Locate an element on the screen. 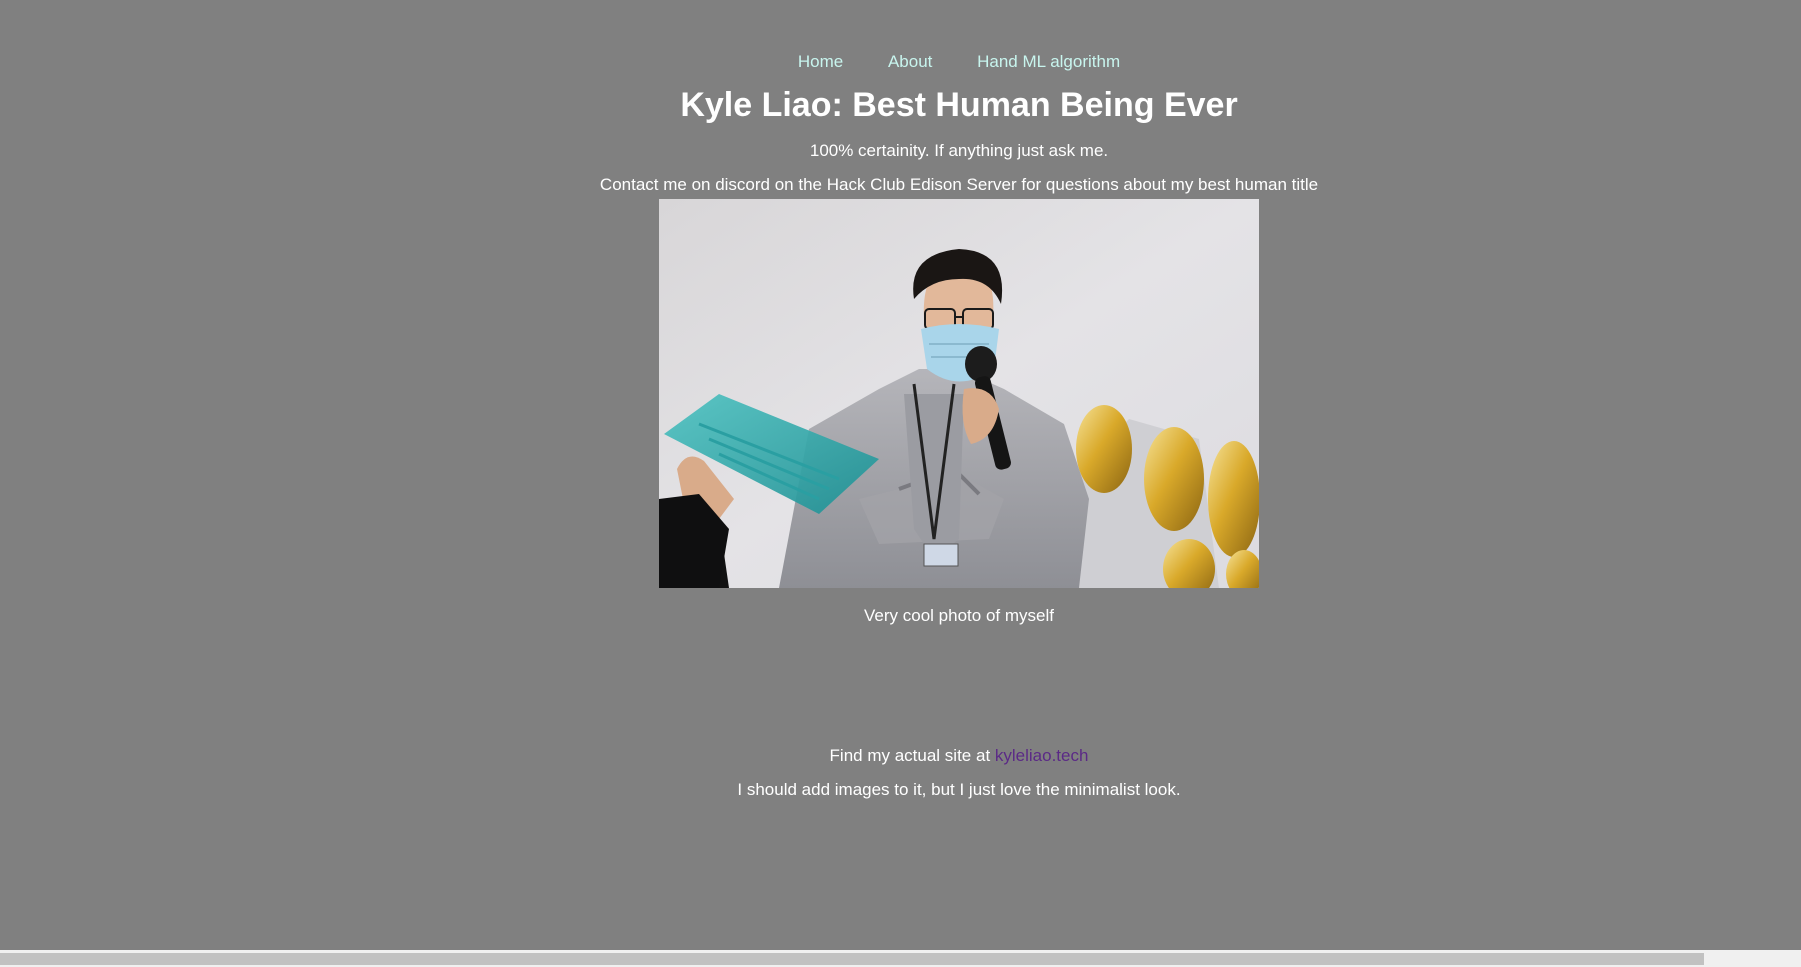 This screenshot has height=967, width=1801. nav-link-hand-ml-algorithm: Hand ML algorithm is located at coordinates (1048, 61).